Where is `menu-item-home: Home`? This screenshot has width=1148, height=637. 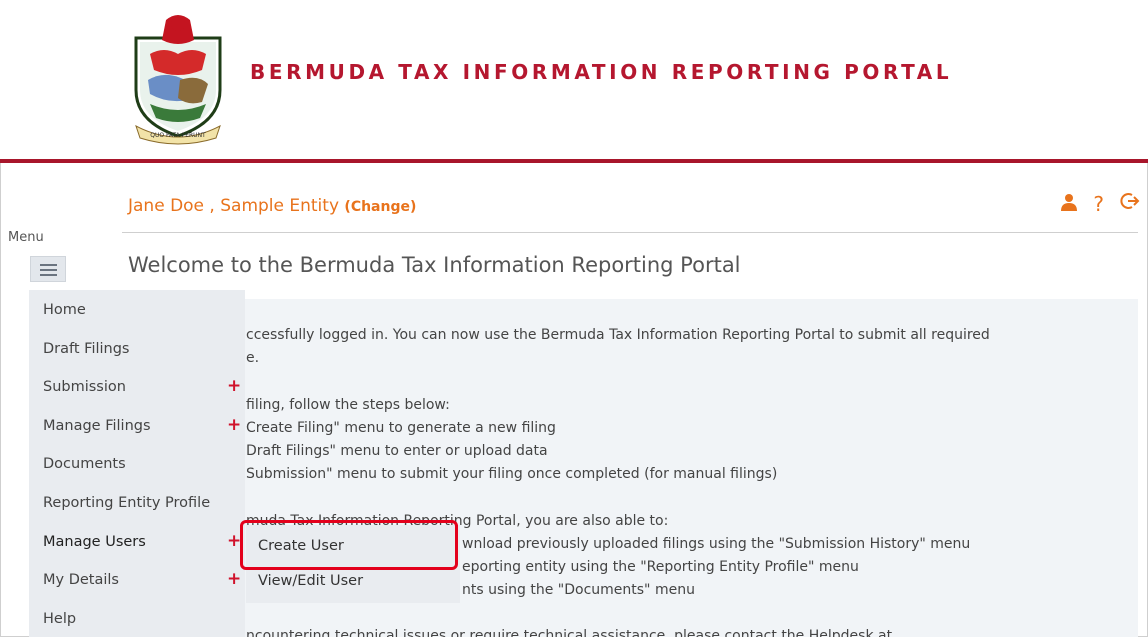
menu-item-home: Home is located at coordinates (64, 310).